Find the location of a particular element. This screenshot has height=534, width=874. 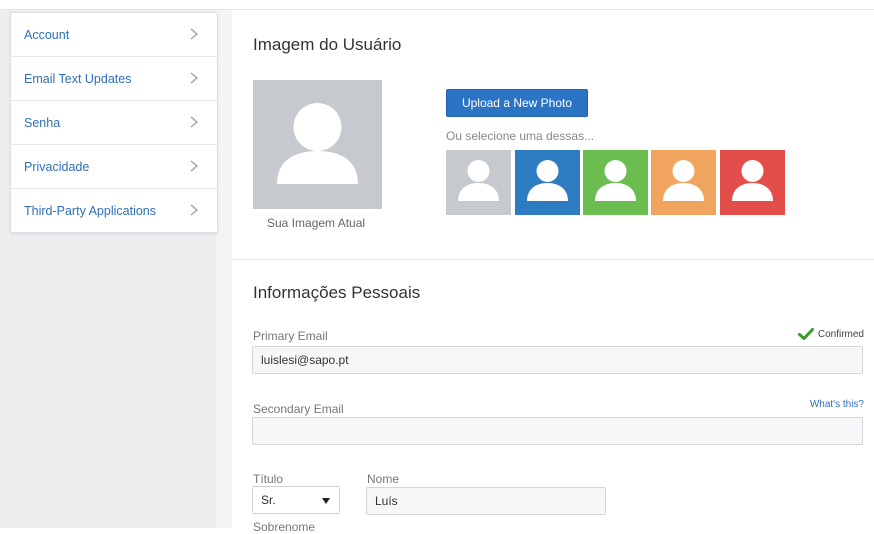

whats-this-link: What's this? is located at coordinates (837, 404).